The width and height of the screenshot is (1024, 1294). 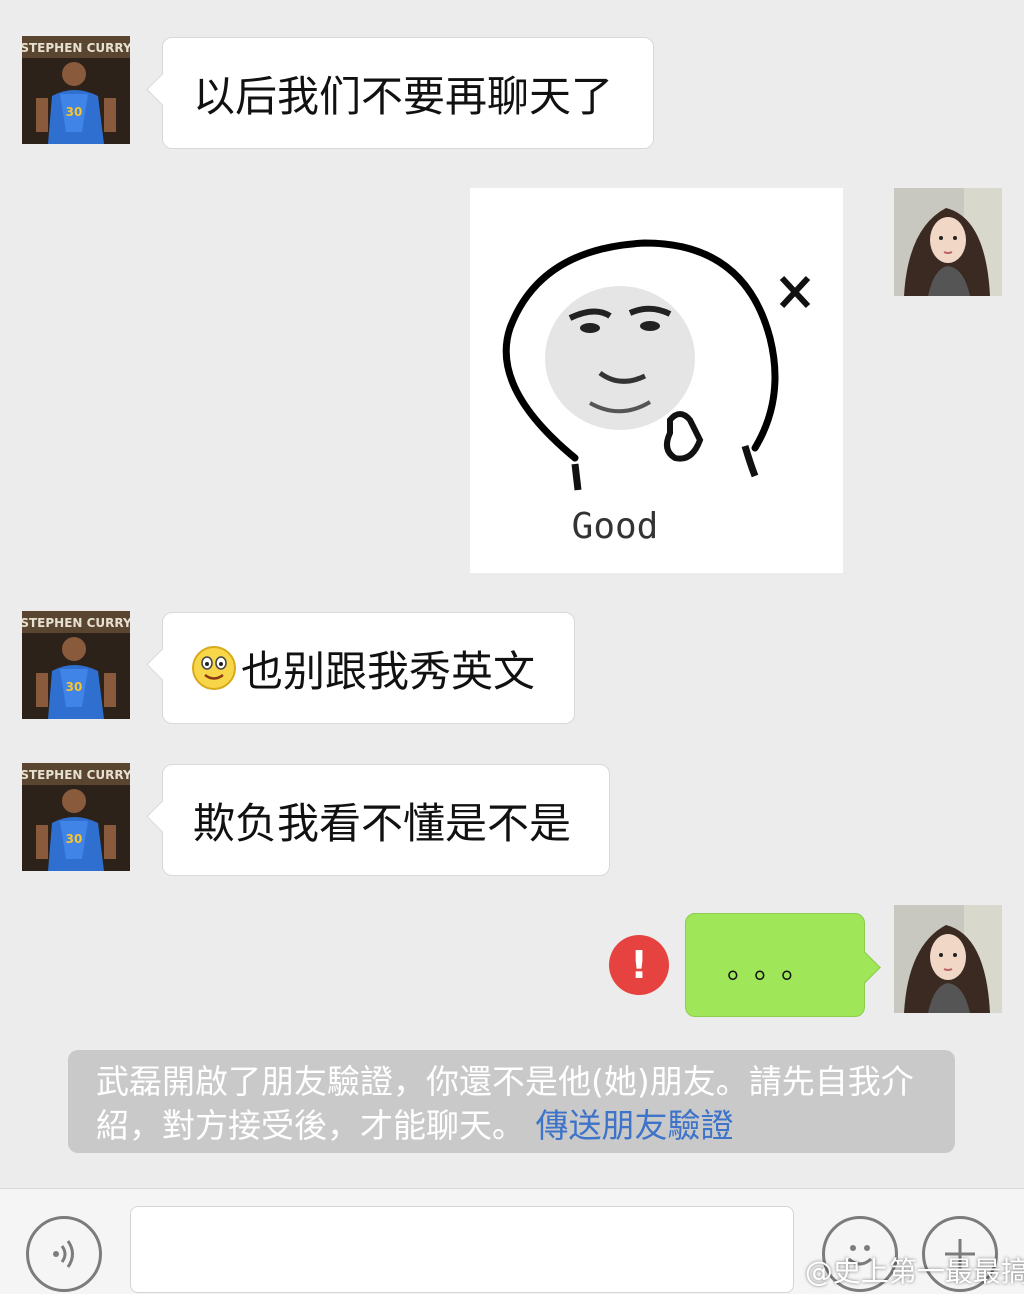 What do you see at coordinates (772, 1273) in the screenshot?
I see `weibo-logo-icon` at bounding box center [772, 1273].